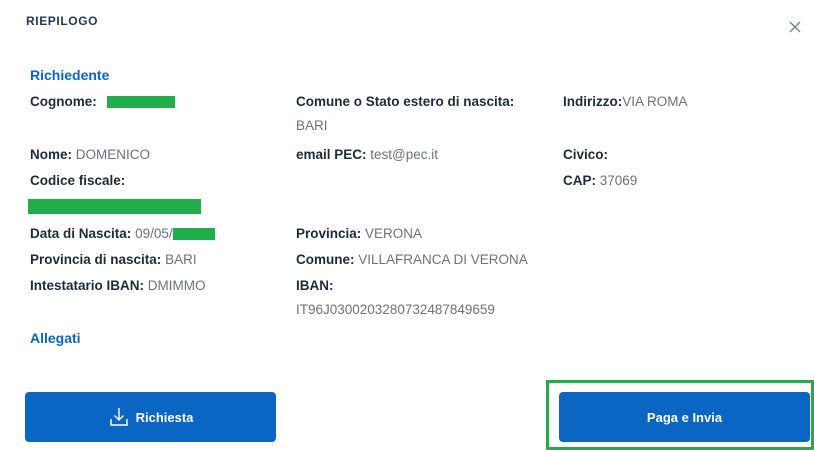  I want to click on data-nascita-label: Data di Nascita:, so click(81, 233).